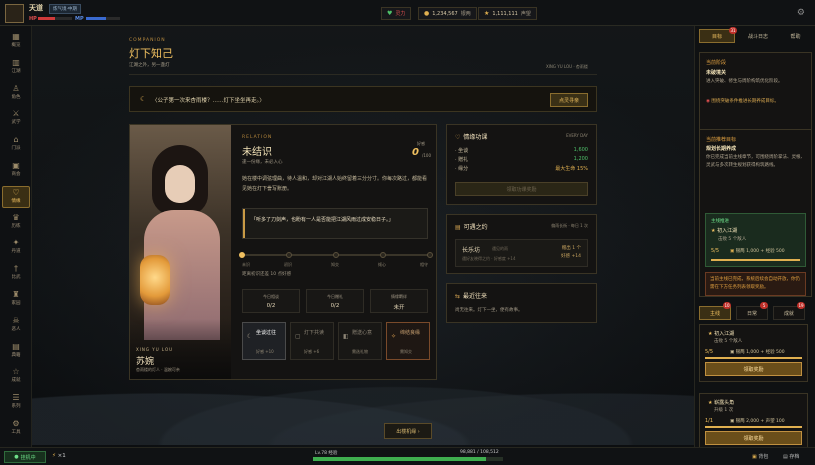  Describe the element at coordinates (755, 260) in the screenshot. I see `subquest-bar` at that location.